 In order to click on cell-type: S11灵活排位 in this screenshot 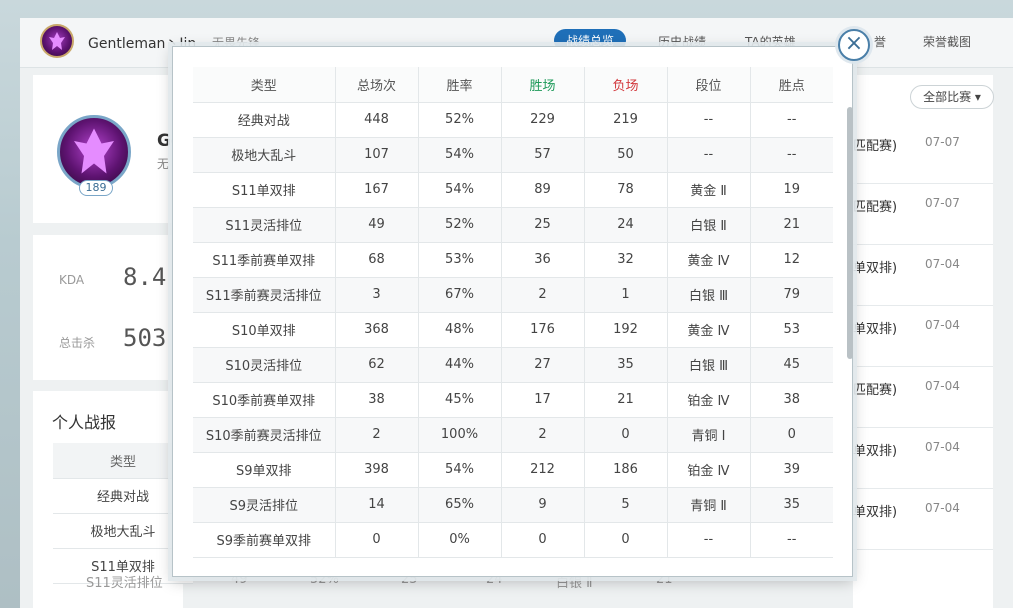, I will do `click(264, 225)`.